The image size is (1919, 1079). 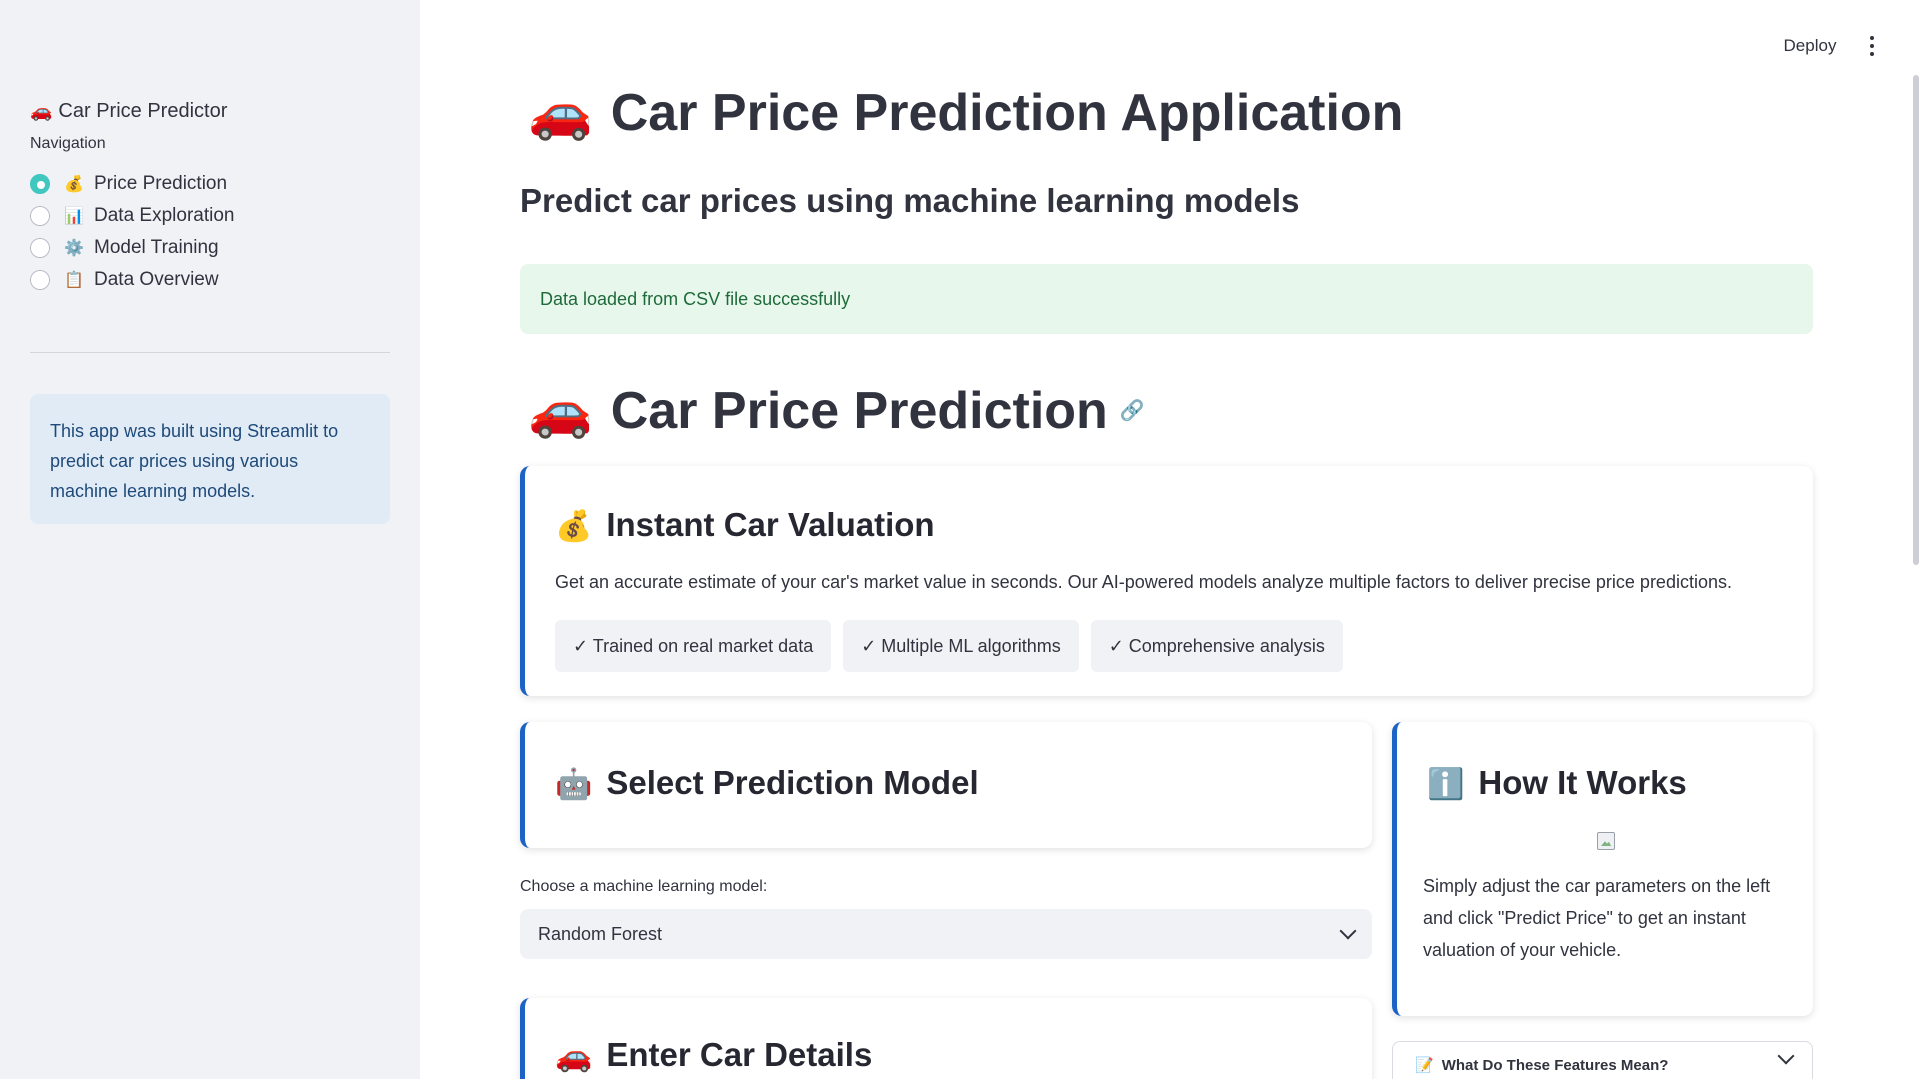 What do you see at coordinates (859, 410) in the screenshot?
I see `section-title-text: Car Price Prediction` at bounding box center [859, 410].